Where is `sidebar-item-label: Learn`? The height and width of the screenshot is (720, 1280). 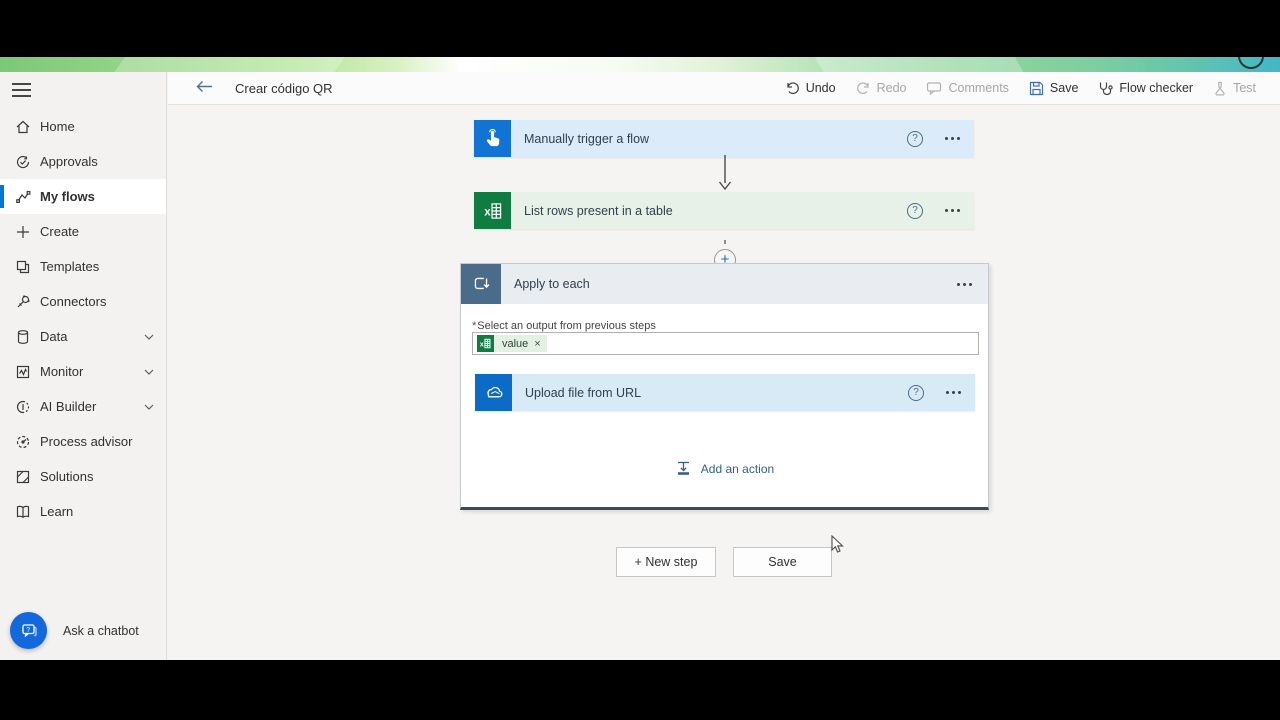 sidebar-item-label: Learn is located at coordinates (57, 511).